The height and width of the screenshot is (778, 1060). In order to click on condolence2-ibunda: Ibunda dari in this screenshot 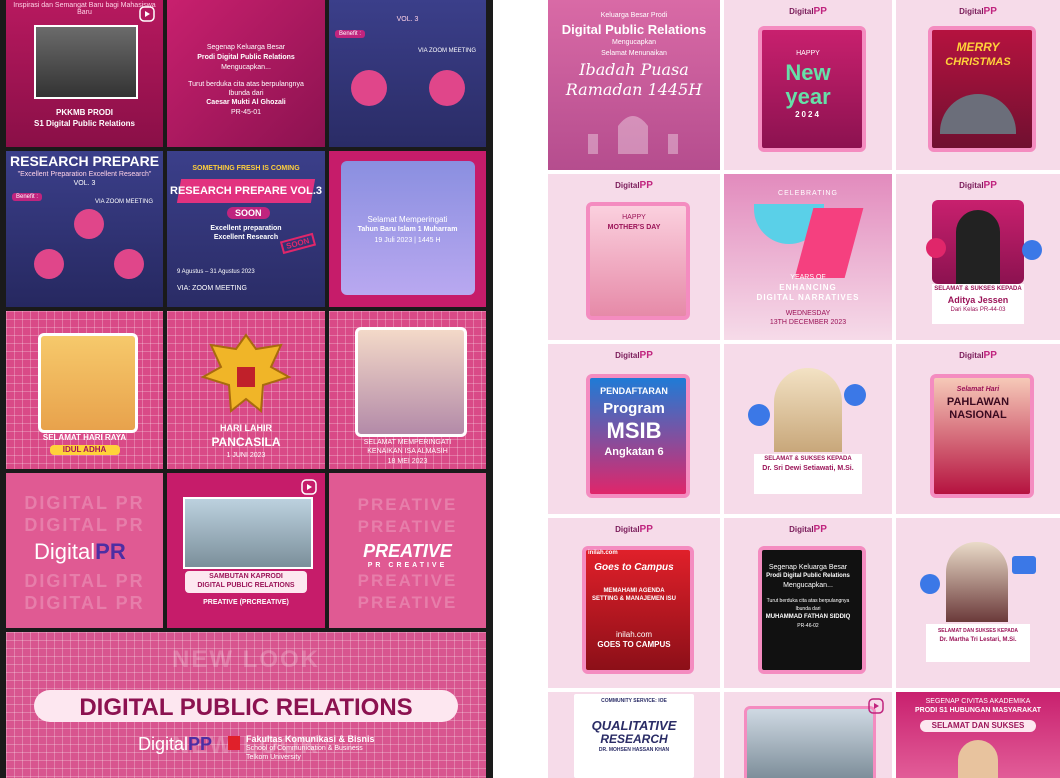, I will do `click(808, 609)`.